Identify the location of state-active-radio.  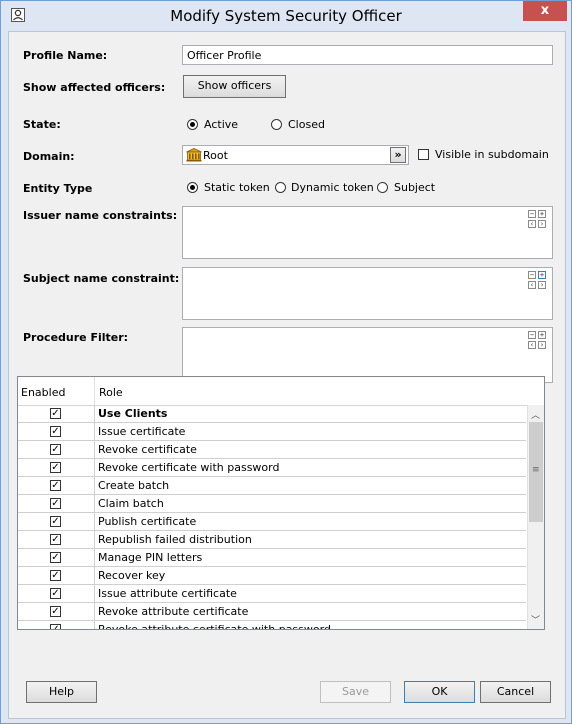
(192, 124).